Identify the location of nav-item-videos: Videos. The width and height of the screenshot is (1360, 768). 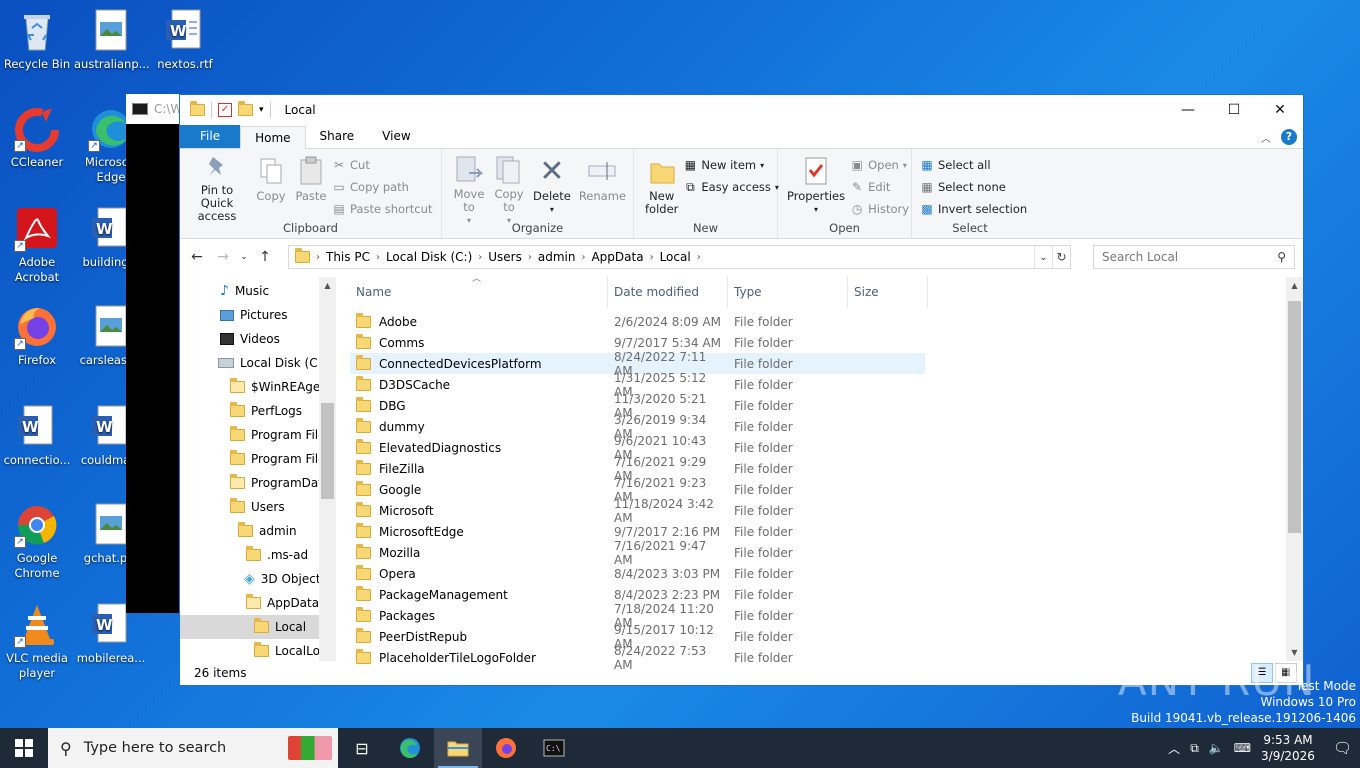
(258, 339).